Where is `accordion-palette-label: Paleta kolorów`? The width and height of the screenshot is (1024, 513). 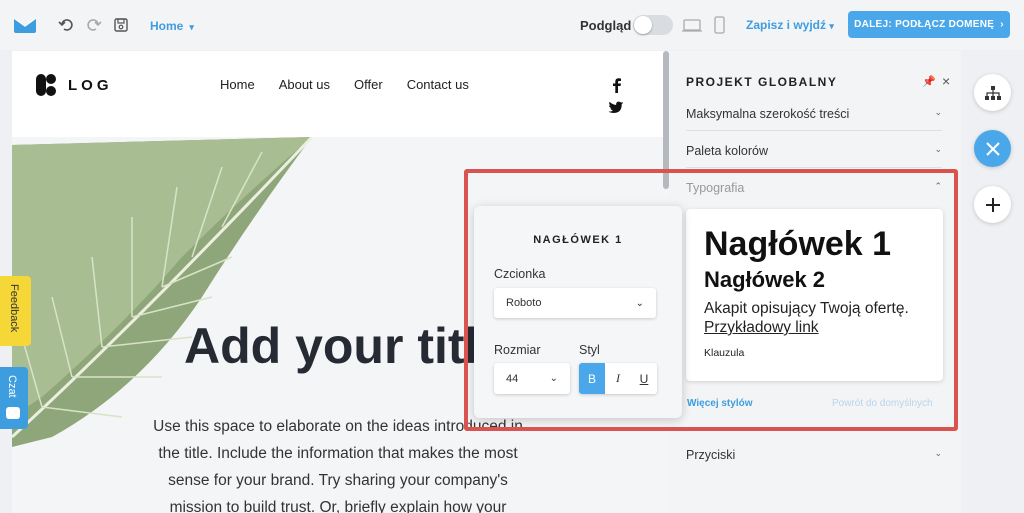 accordion-palette-label: Paleta kolorów is located at coordinates (727, 151).